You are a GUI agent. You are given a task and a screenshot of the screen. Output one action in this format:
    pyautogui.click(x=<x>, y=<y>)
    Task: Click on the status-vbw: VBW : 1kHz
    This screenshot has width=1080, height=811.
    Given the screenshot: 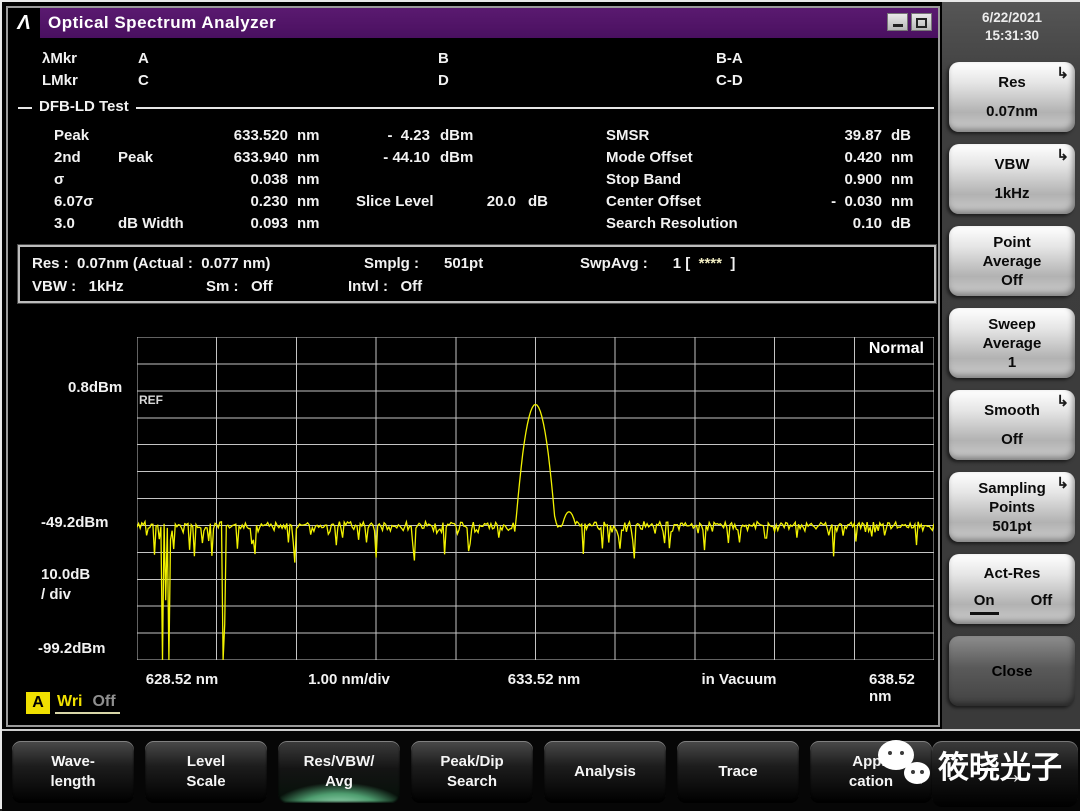 What is the action you would take?
    pyautogui.click(x=78, y=286)
    